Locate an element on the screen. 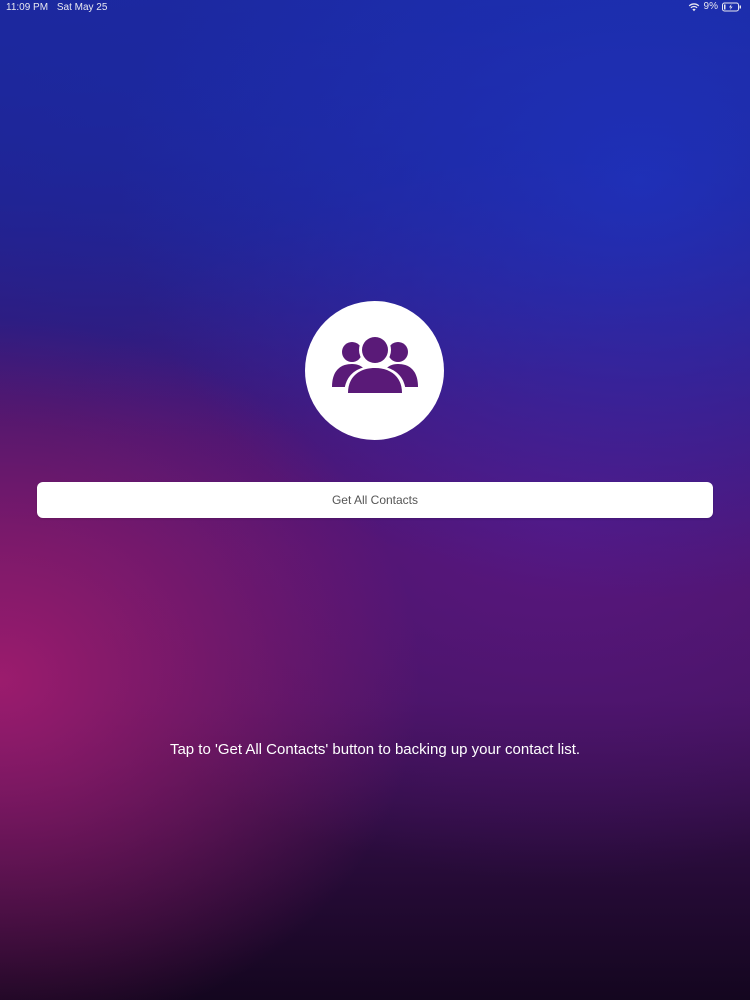 This screenshot has height=1000, width=750. get-all-contacts-label: Get All Contacts is located at coordinates (375, 500).